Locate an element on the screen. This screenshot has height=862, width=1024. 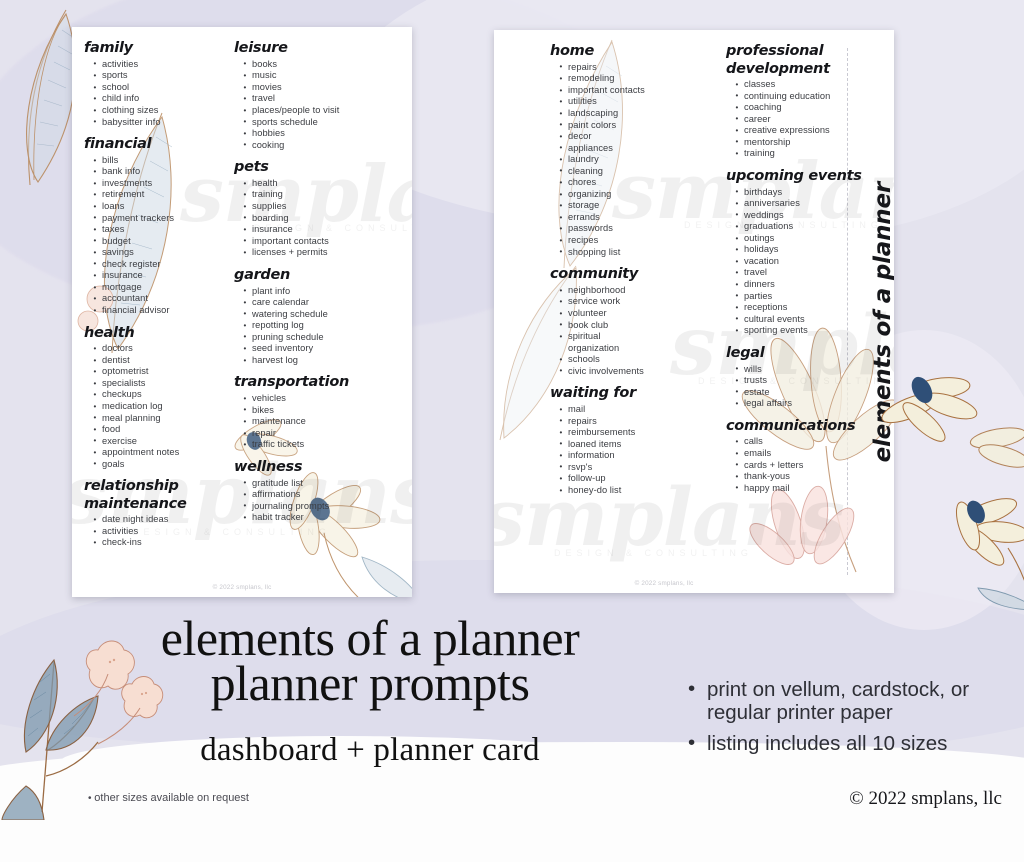
page-title: elements of a planner planner prompts is located at coordinates (370, 662).